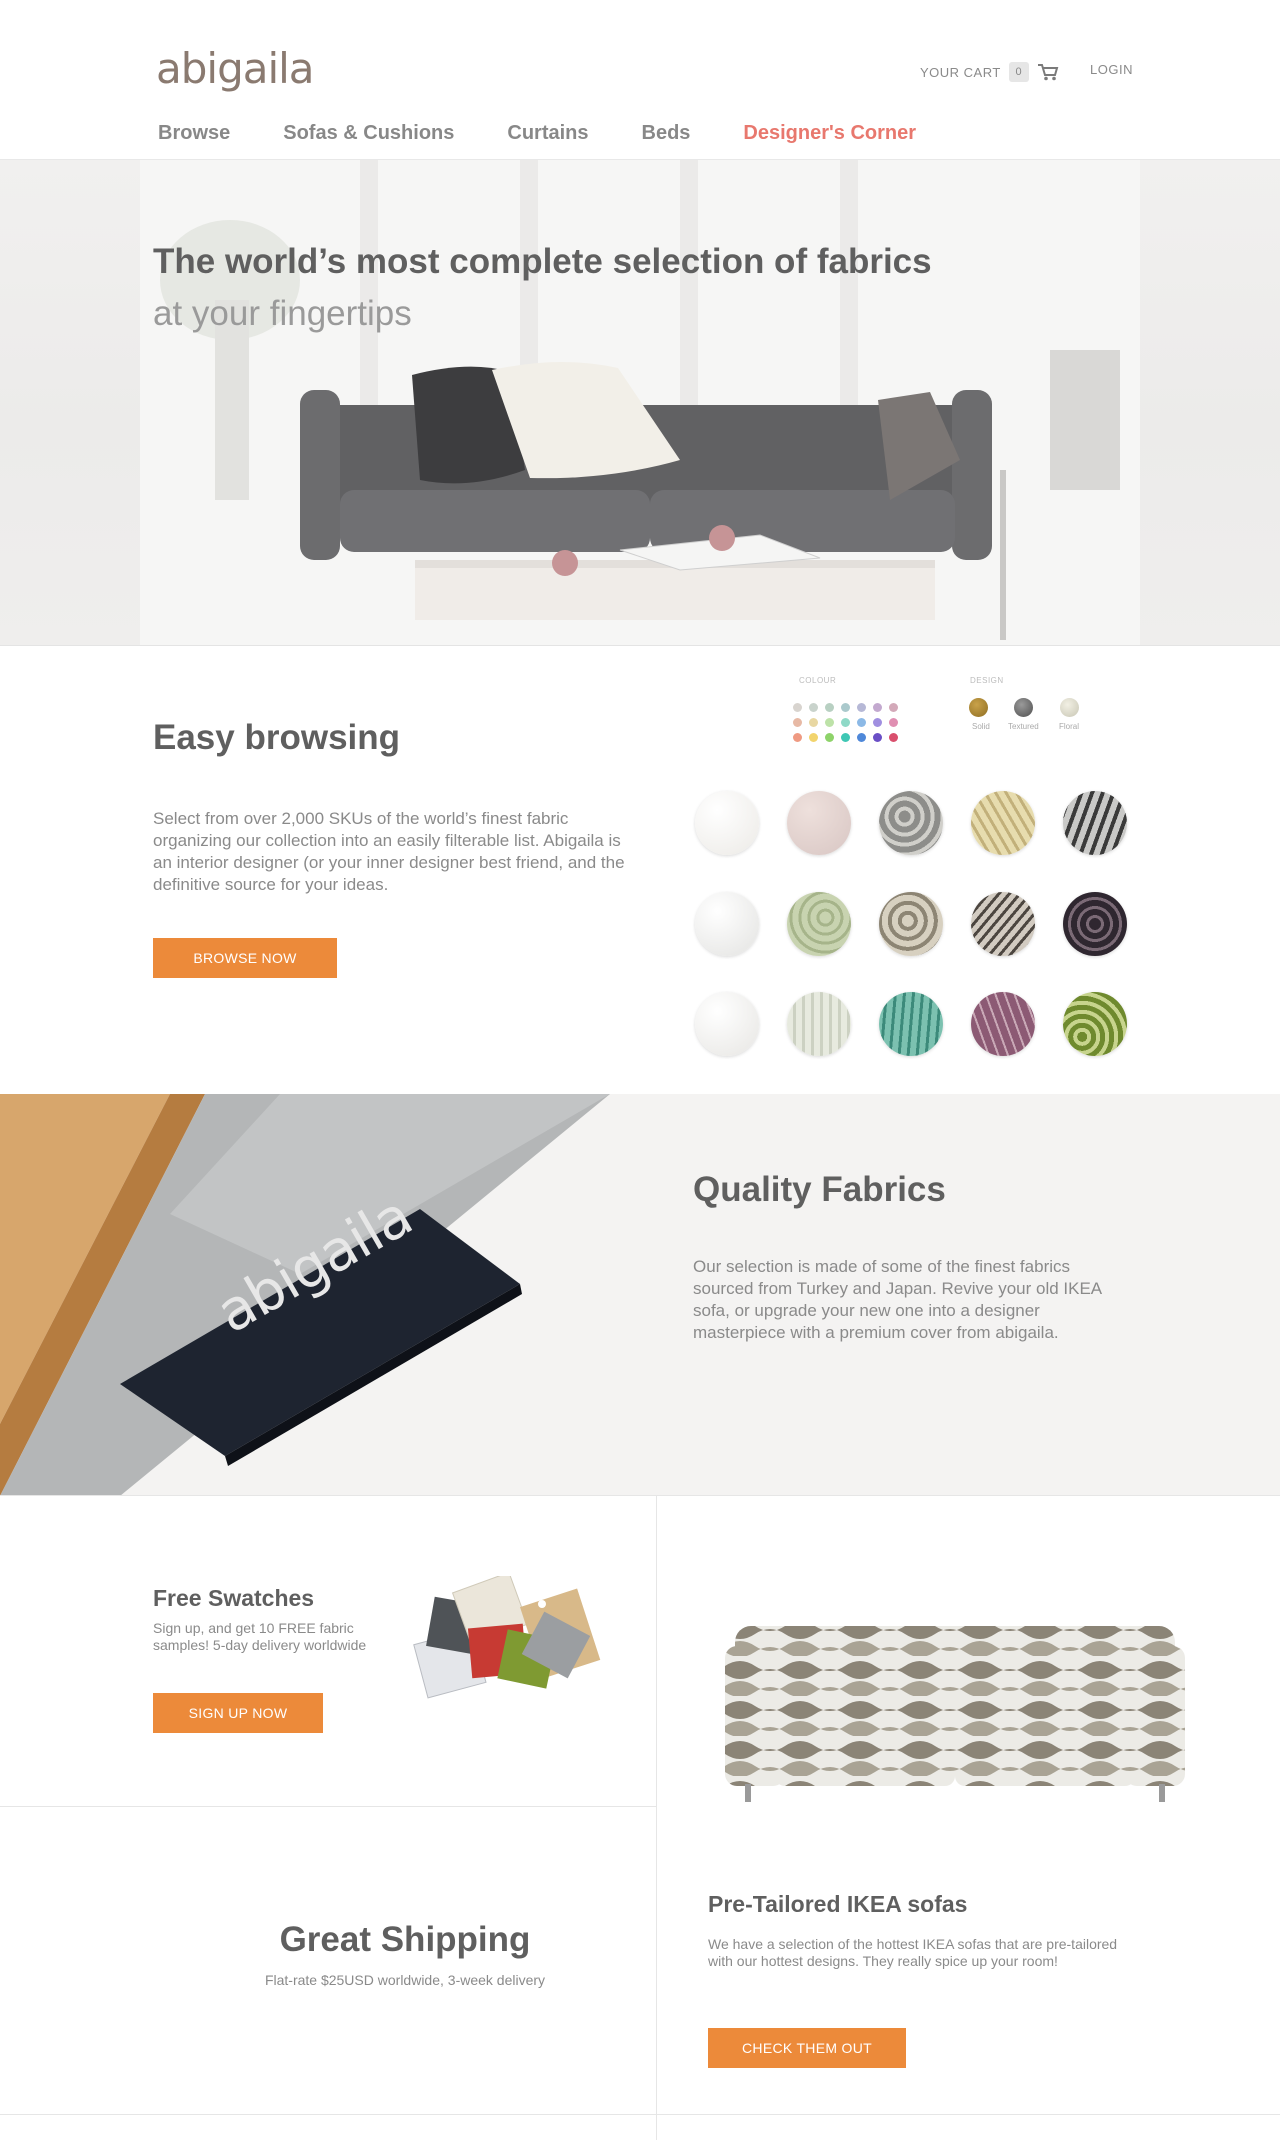  Describe the element at coordinates (1023, 726) in the screenshot. I see `design-textured-label: Textured` at that location.